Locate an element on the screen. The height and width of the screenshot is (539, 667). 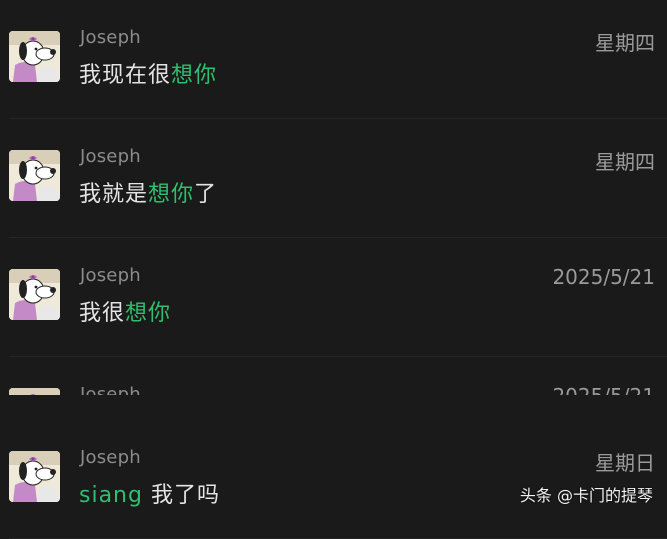
search-keyword-highlight: siang is located at coordinates (111, 495).